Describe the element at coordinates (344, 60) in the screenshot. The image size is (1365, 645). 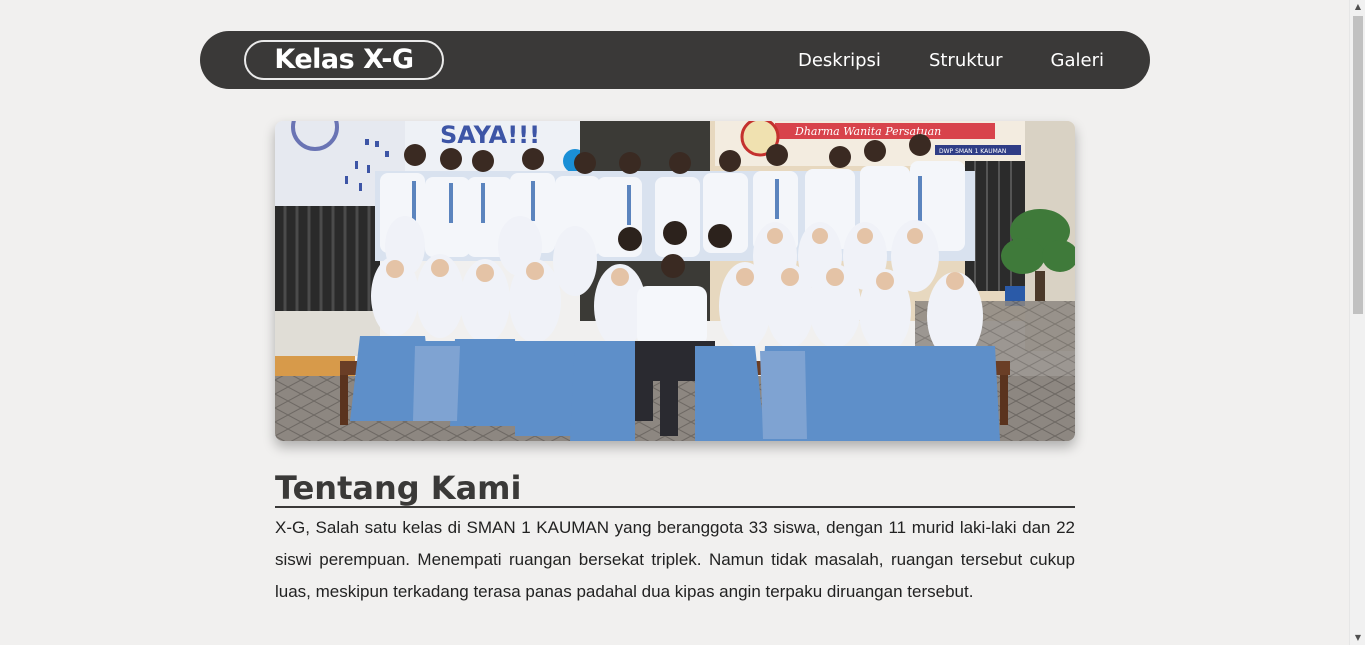
I see `brand-logo: Kelas X-G` at that location.